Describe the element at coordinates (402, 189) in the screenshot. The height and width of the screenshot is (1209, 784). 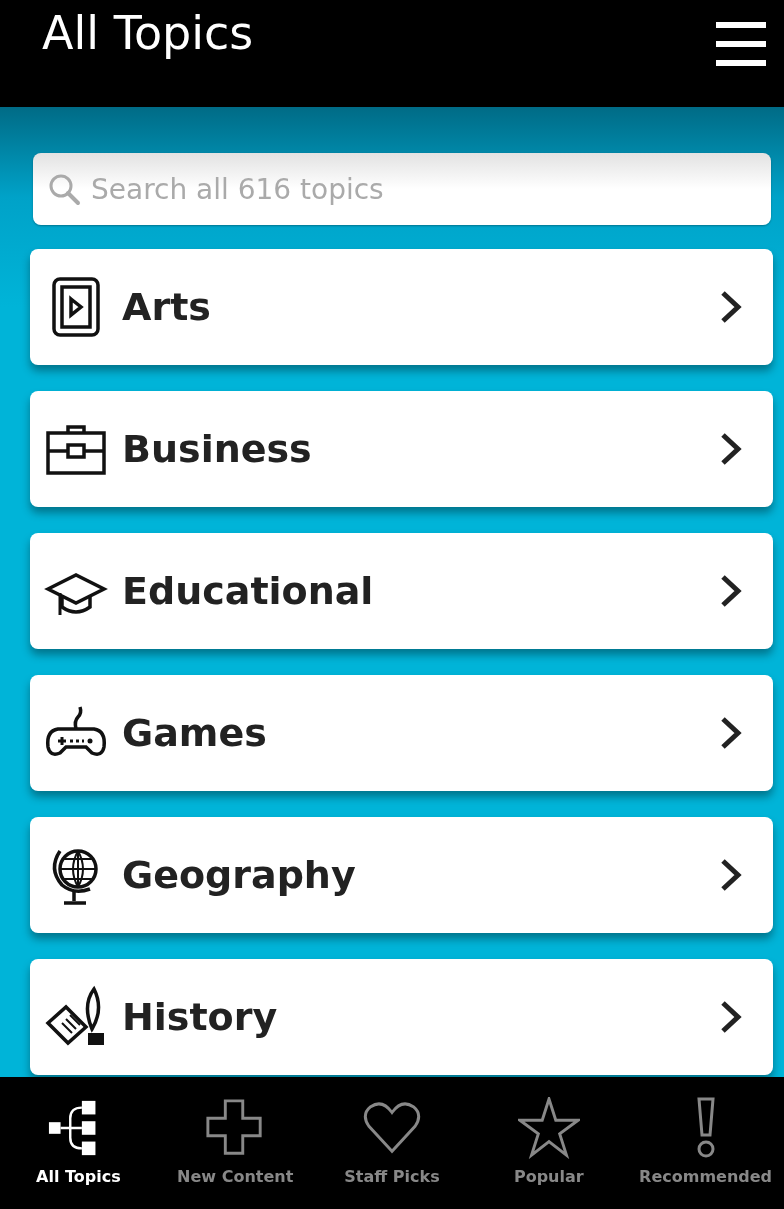
I see `search-field: Search all 616 topics` at that location.